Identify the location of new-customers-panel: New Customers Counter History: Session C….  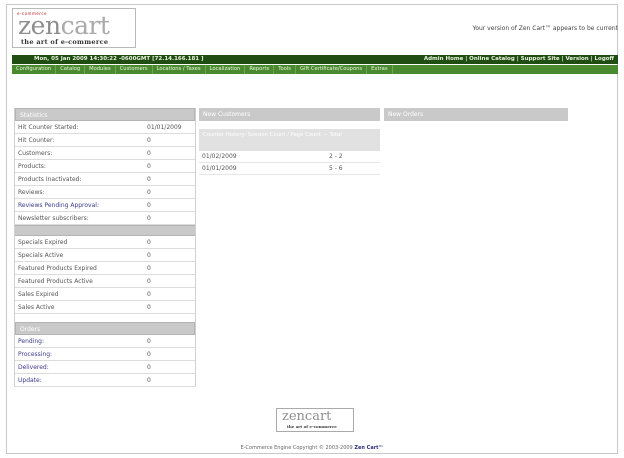
(289, 141).